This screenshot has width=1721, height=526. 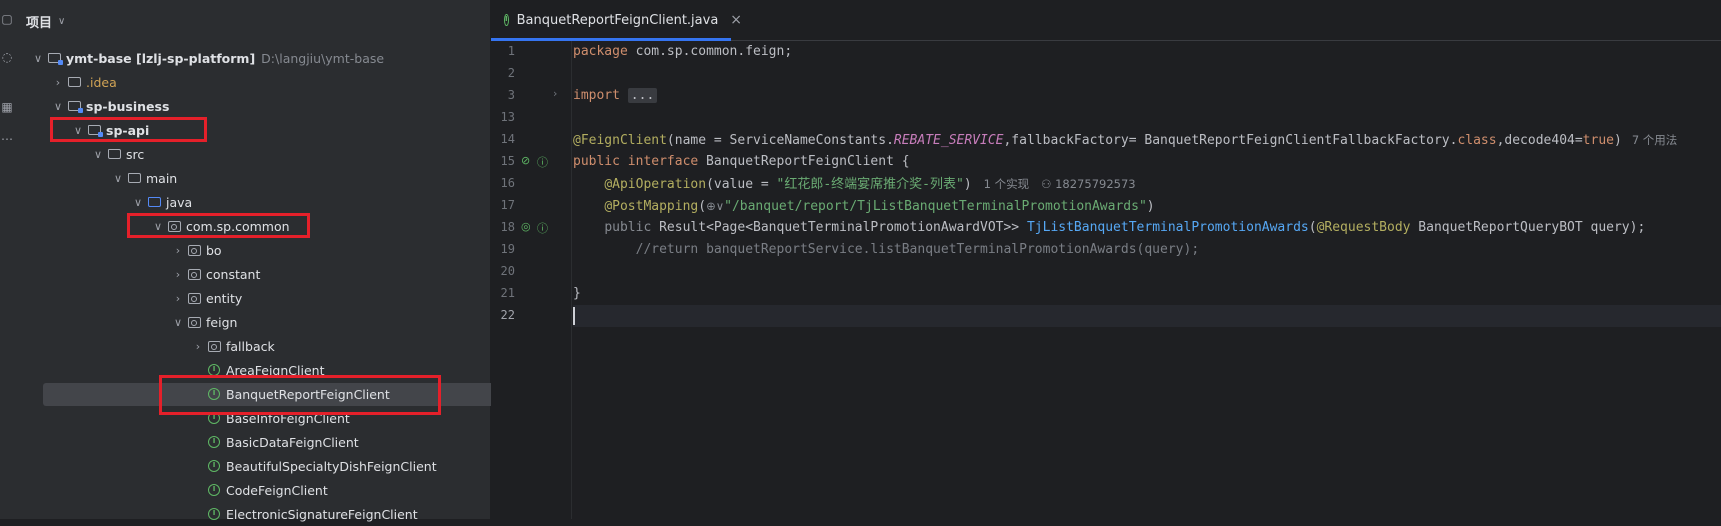 I want to click on line-number: 22, so click(x=507, y=315).